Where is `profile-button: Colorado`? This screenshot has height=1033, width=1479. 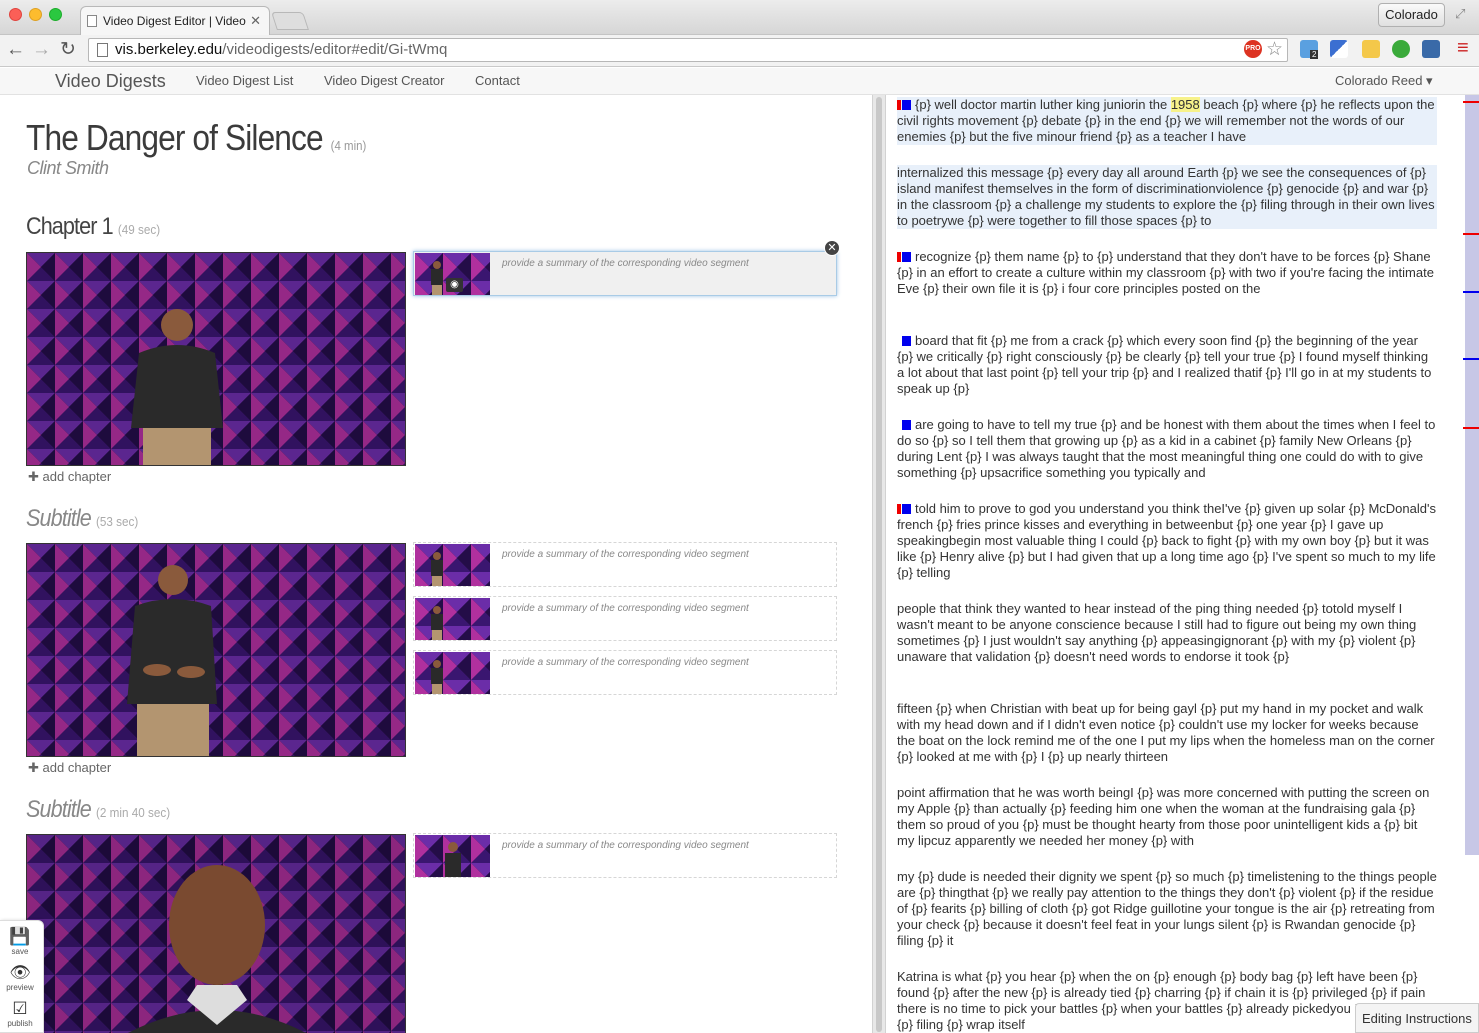
profile-button: Colorado is located at coordinates (1411, 15).